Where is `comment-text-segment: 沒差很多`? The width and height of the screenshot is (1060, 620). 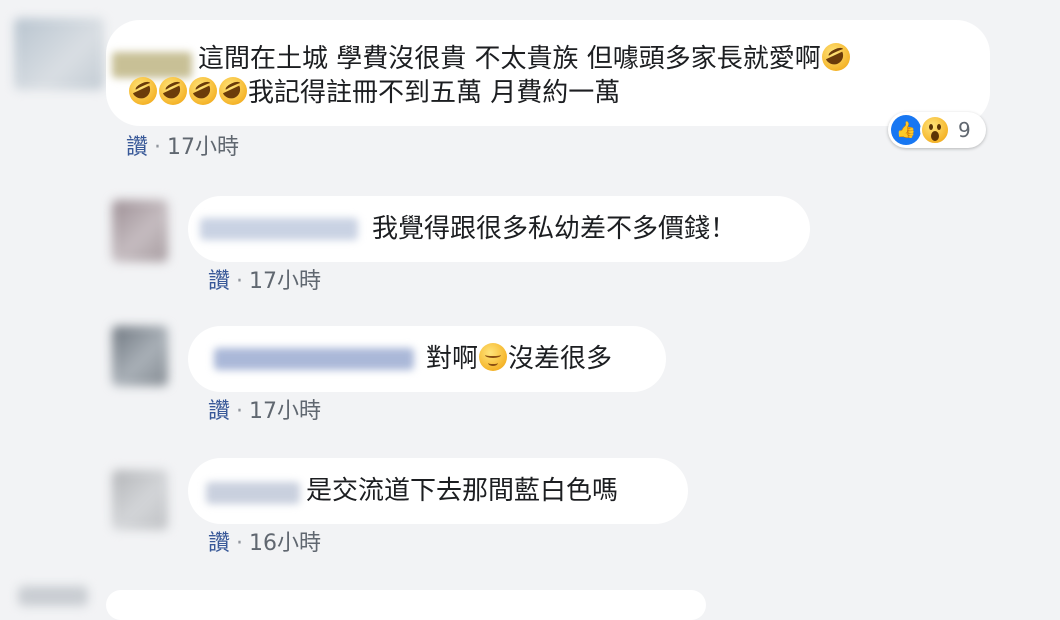 comment-text-segment: 沒差很多 is located at coordinates (560, 359).